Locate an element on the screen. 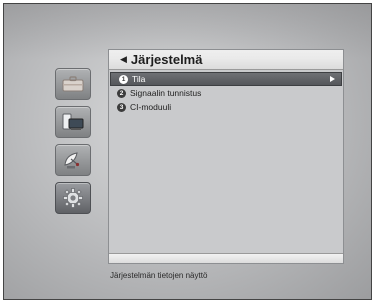 Image resolution: width=377 pixels, height=304 pixels. back-arrow-icon: ◀ is located at coordinates (123, 59).